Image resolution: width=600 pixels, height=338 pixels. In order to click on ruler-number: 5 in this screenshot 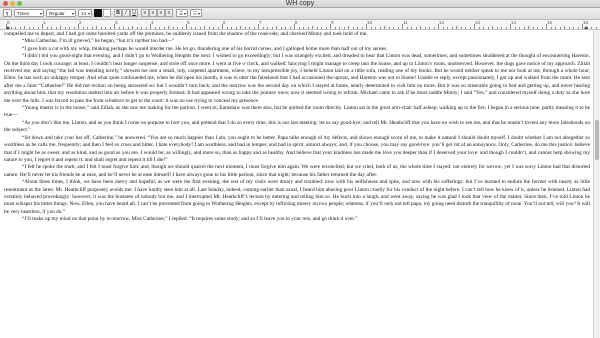, I will do `click(188, 22)`.